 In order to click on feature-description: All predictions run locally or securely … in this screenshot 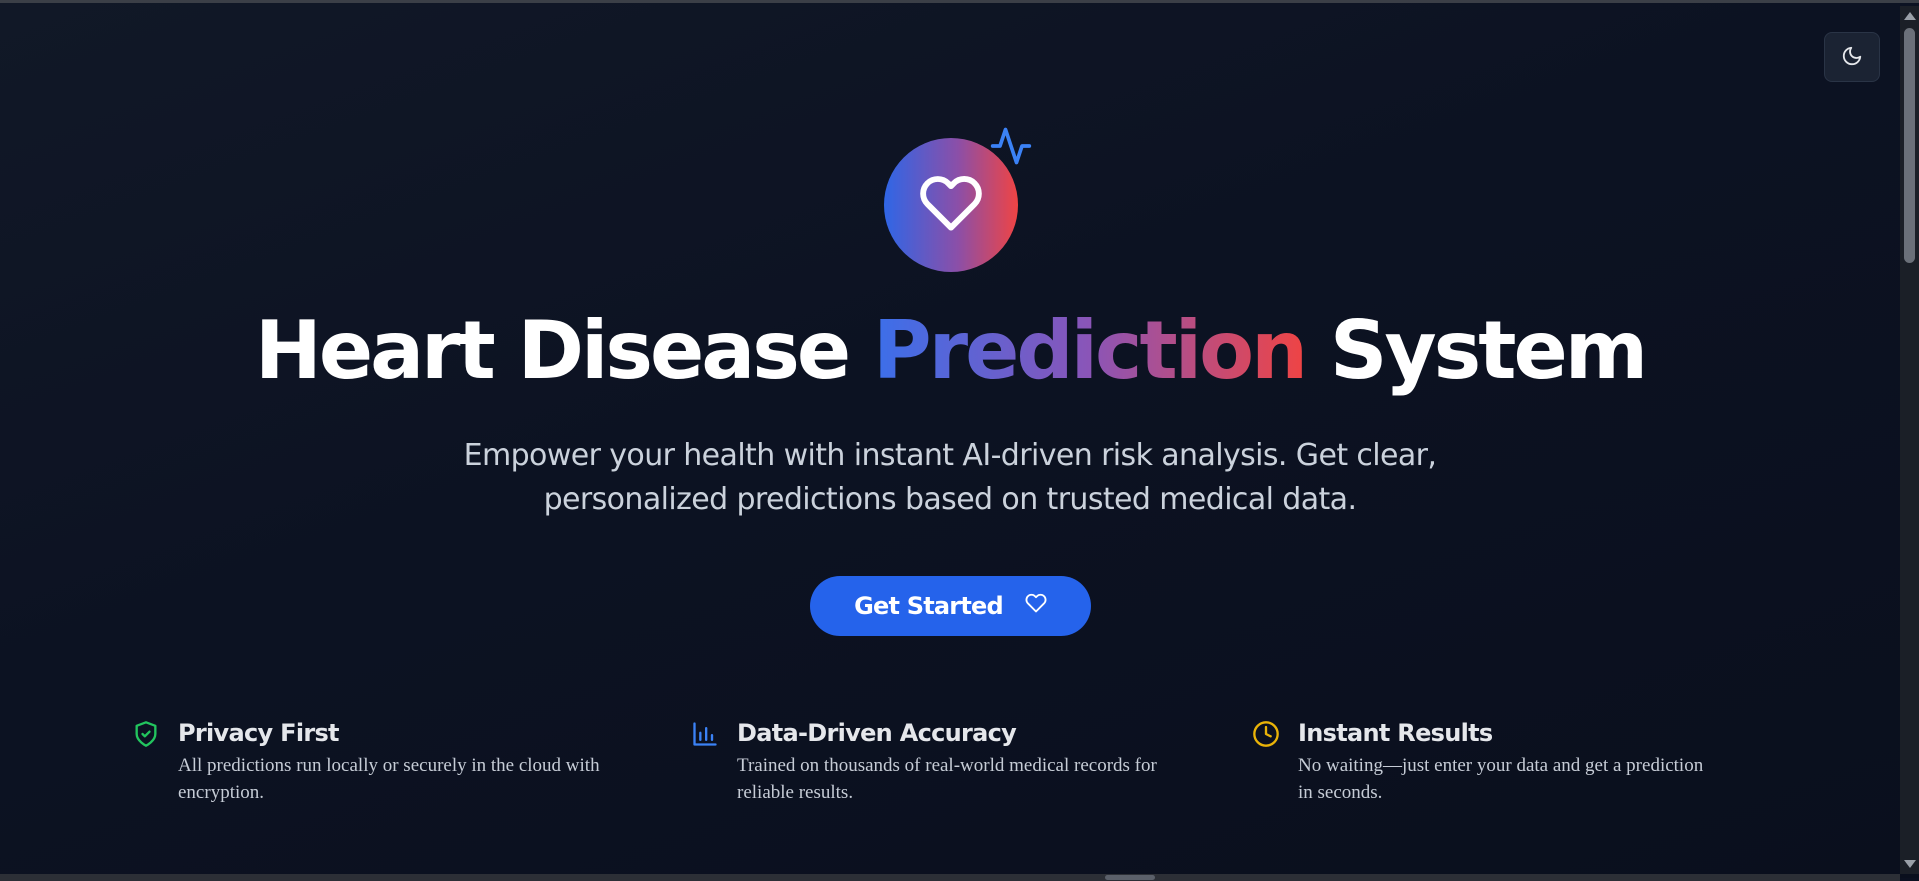, I will do `click(389, 779)`.